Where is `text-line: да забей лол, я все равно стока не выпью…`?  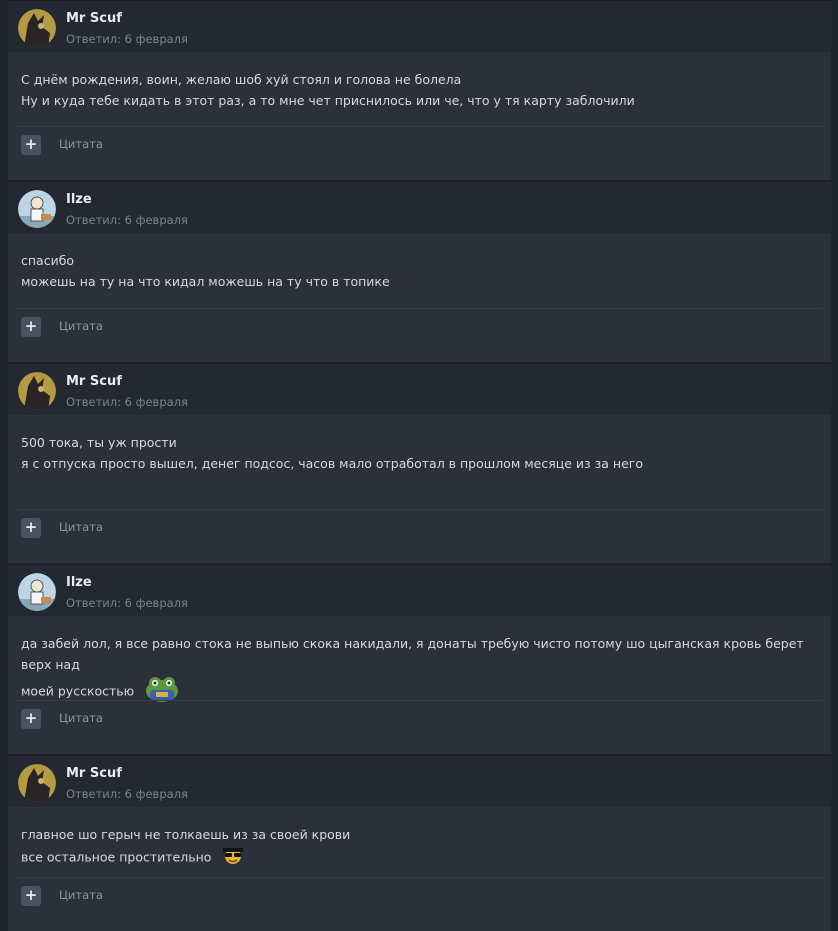 text-line: да забей лол, я все равно стока не выпью… is located at coordinates (412, 654).